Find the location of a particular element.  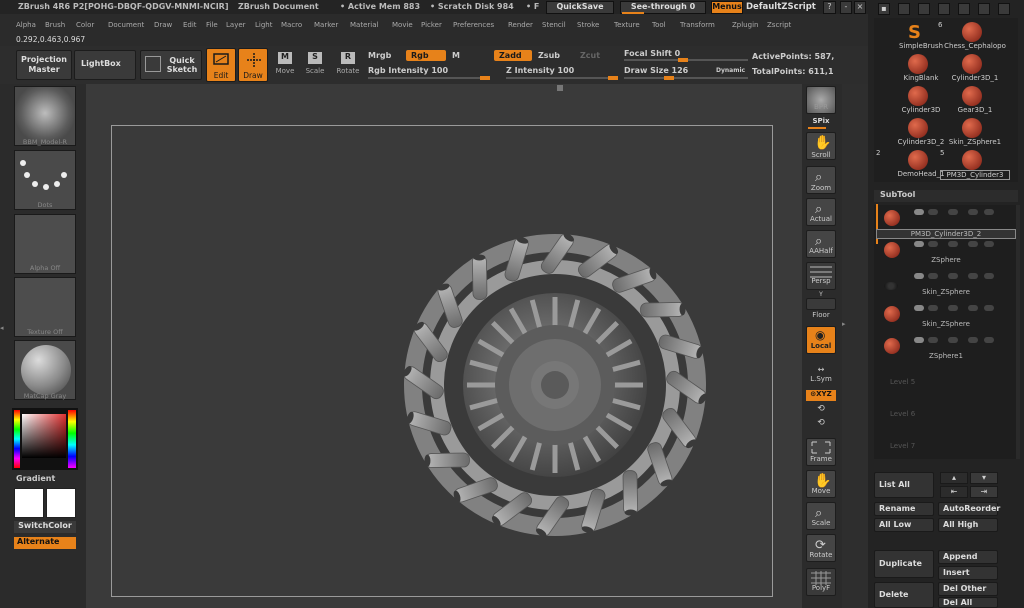

rgb-intensity-slider: Rgb Intensity 100 is located at coordinates (408, 70).